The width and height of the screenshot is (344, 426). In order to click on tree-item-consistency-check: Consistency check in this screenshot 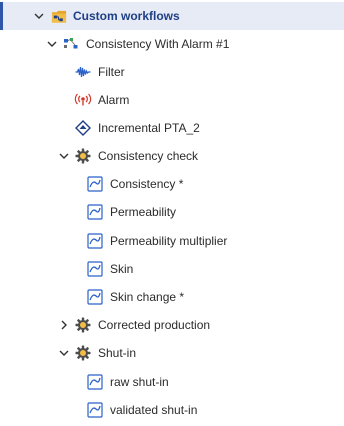, I will do `click(172, 156)`.